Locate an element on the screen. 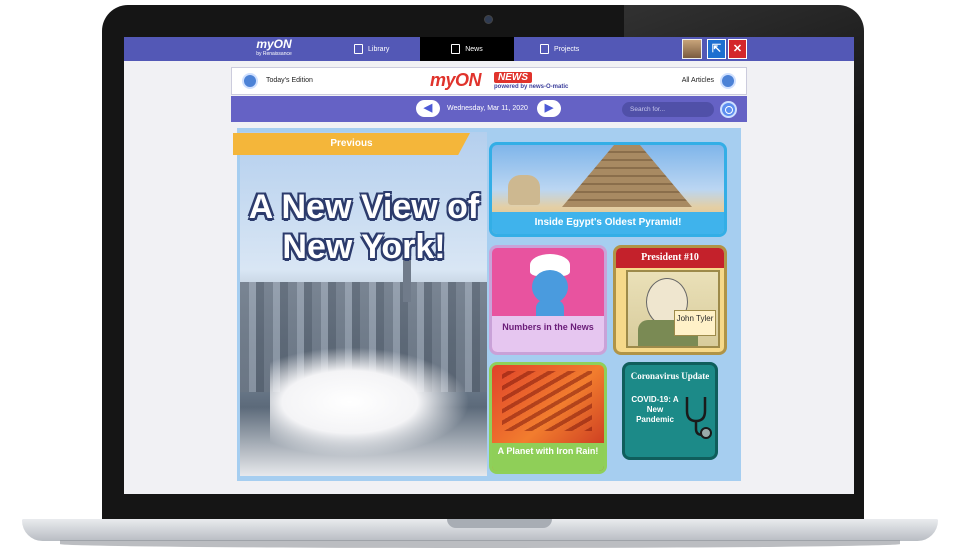 The height and width of the screenshot is (554, 959). card-caption: Numbers in the News is located at coordinates (548, 334).